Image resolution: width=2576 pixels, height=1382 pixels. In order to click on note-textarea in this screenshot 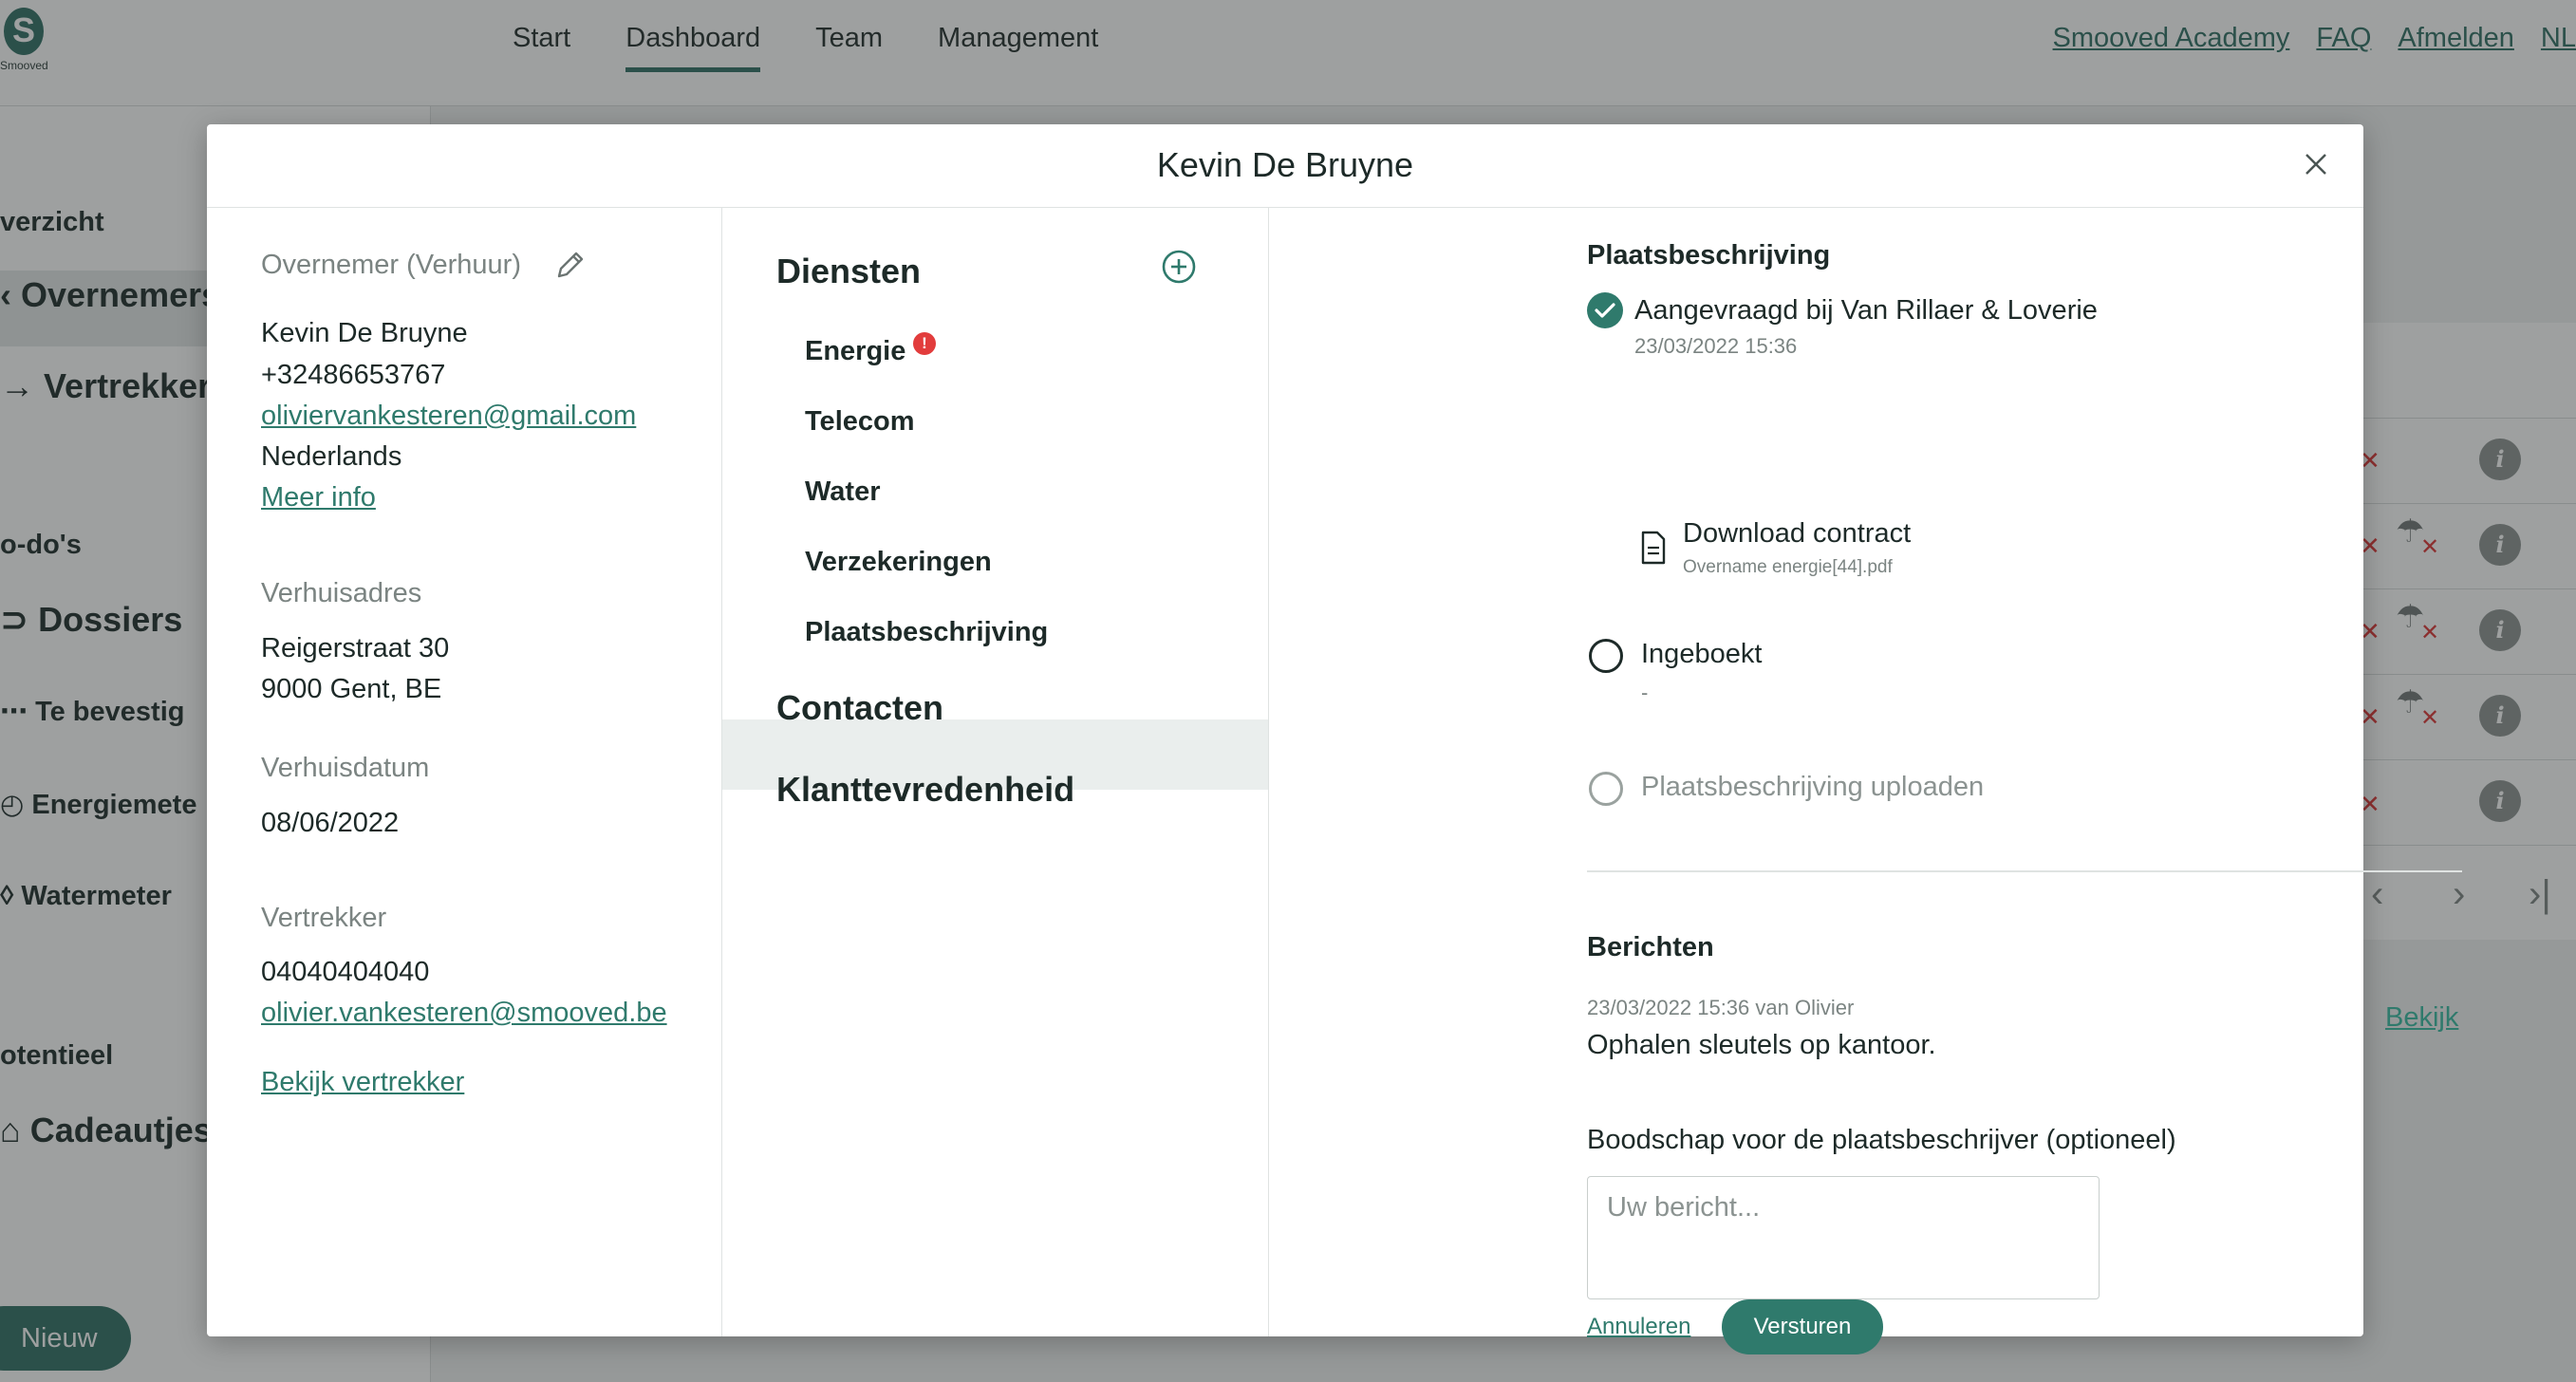, I will do `click(1844, 1237)`.